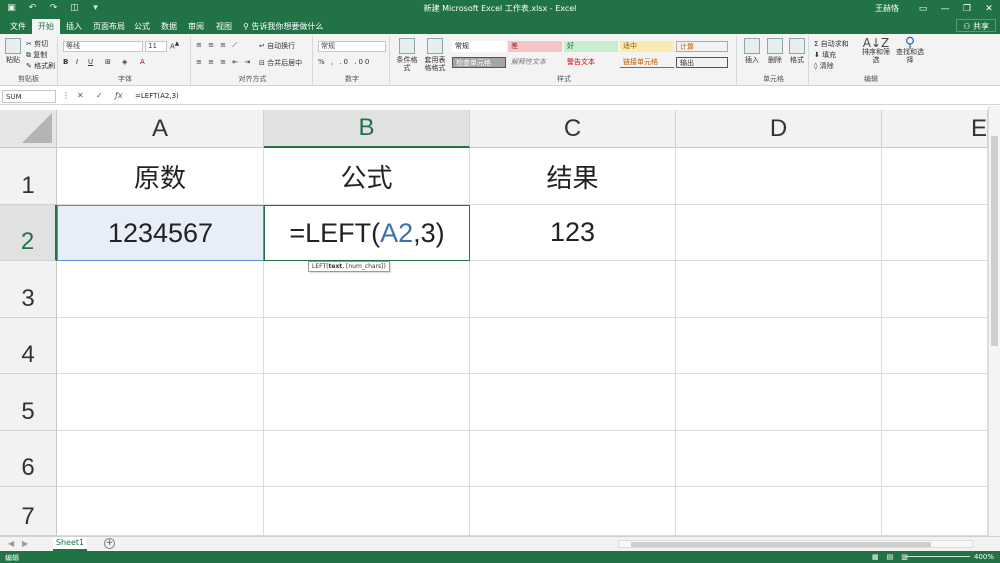  I want to click on column-header-e: E, so click(935, 129).